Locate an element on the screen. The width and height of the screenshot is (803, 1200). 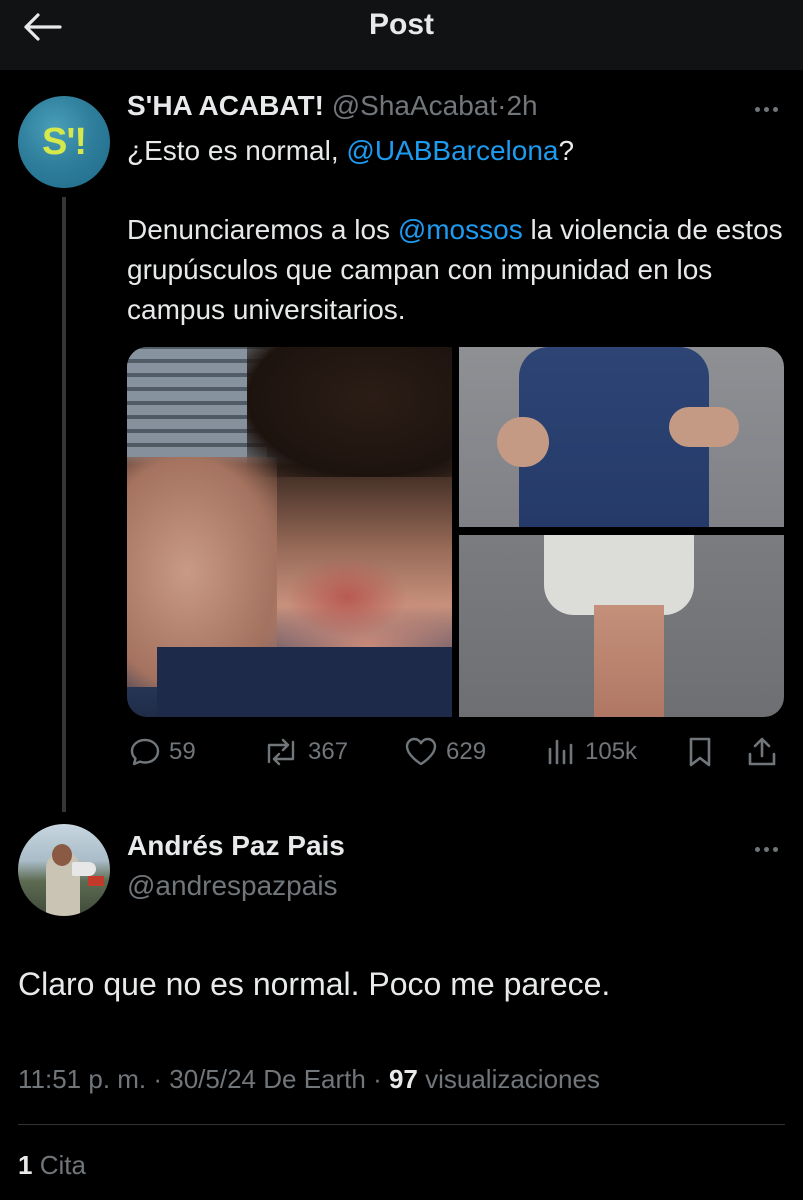
photo-neck-injury is located at coordinates (289, 532).